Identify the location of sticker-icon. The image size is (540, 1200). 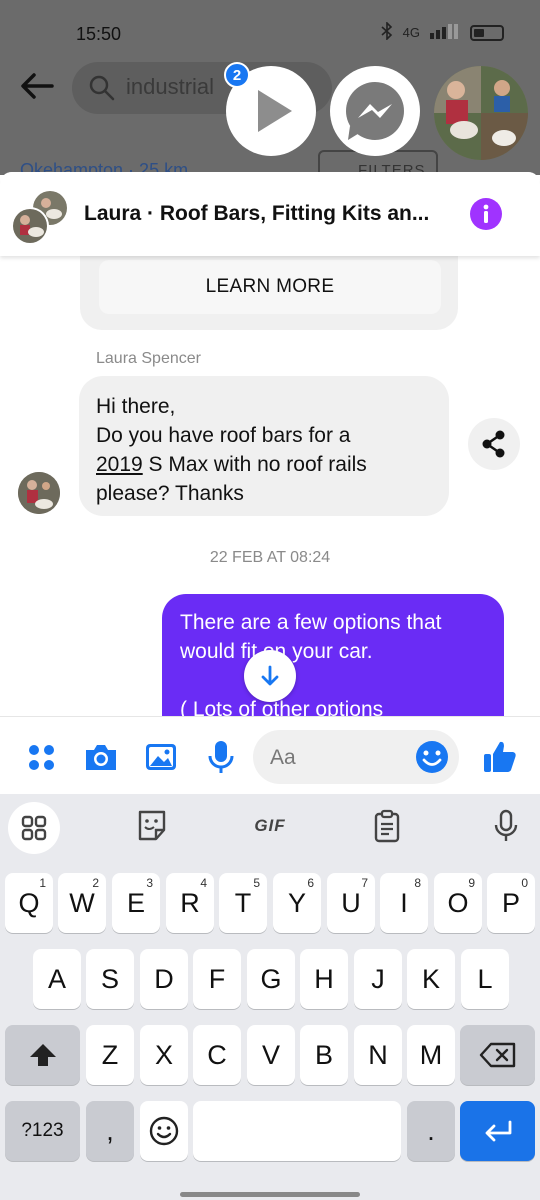
(152, 826).